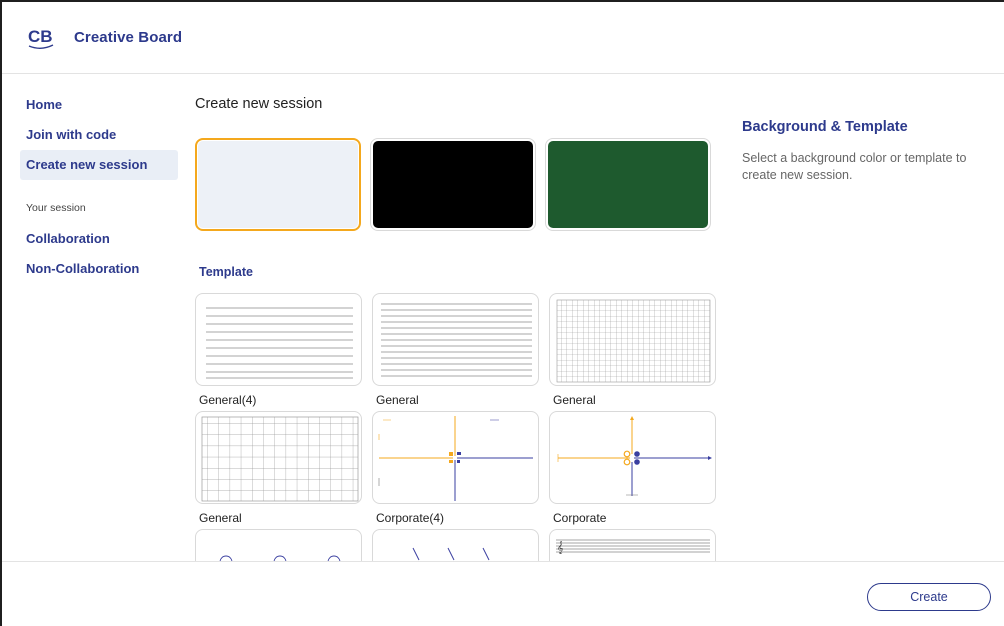  Describe the element at coordinates (128, 37) in the screenshot. I see `app-title: Creative Board` at that location.